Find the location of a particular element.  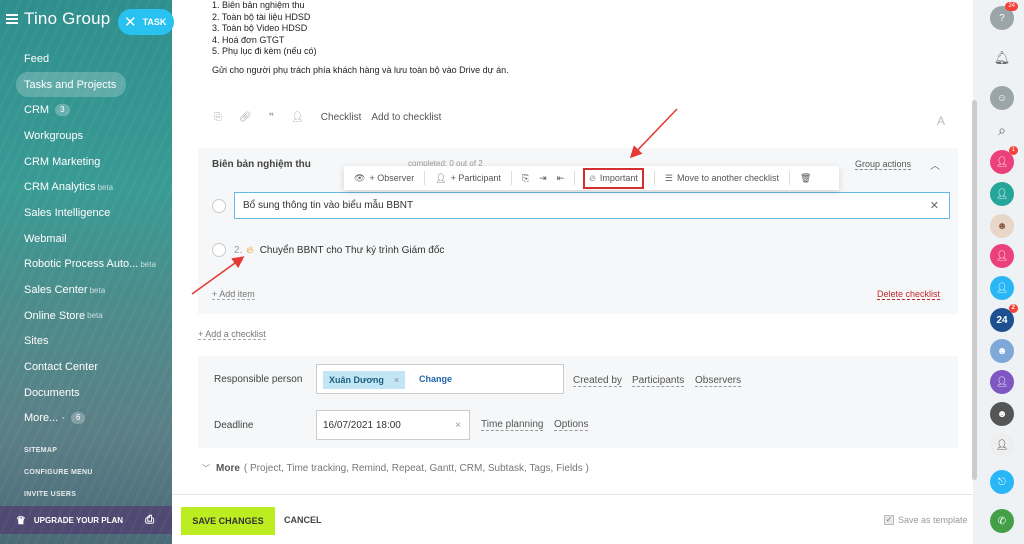

counter-icon: 24 2 is located at coordinates (1004, 318).